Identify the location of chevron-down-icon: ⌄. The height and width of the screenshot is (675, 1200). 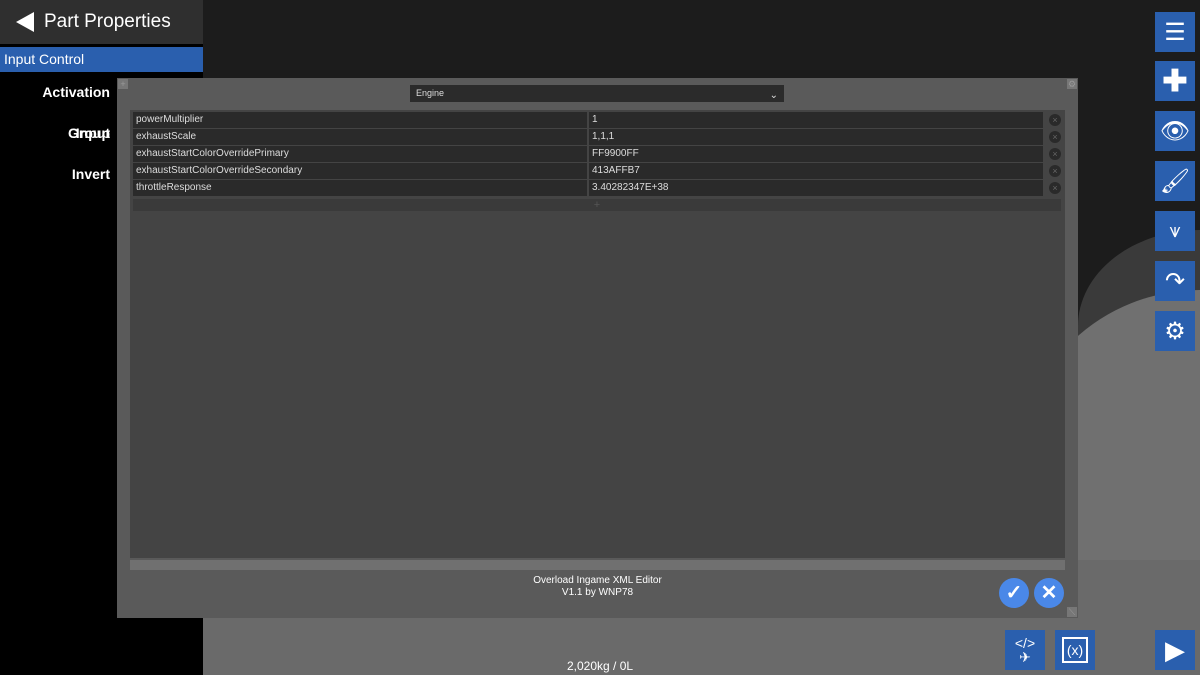
(773, 95).